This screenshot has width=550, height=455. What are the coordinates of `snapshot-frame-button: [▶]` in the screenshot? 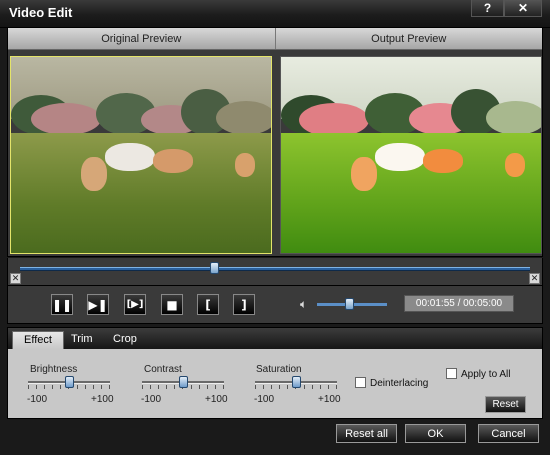 It's located at (135, 304).